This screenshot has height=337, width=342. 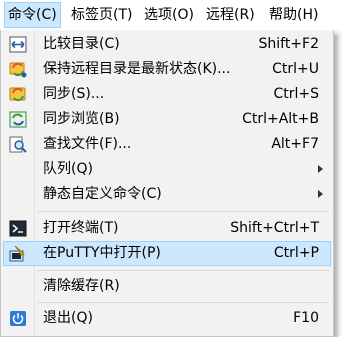 I want to click on menu-item-synchronize: 同步(S)... Ctrl+S, so click(x=167, y=94).